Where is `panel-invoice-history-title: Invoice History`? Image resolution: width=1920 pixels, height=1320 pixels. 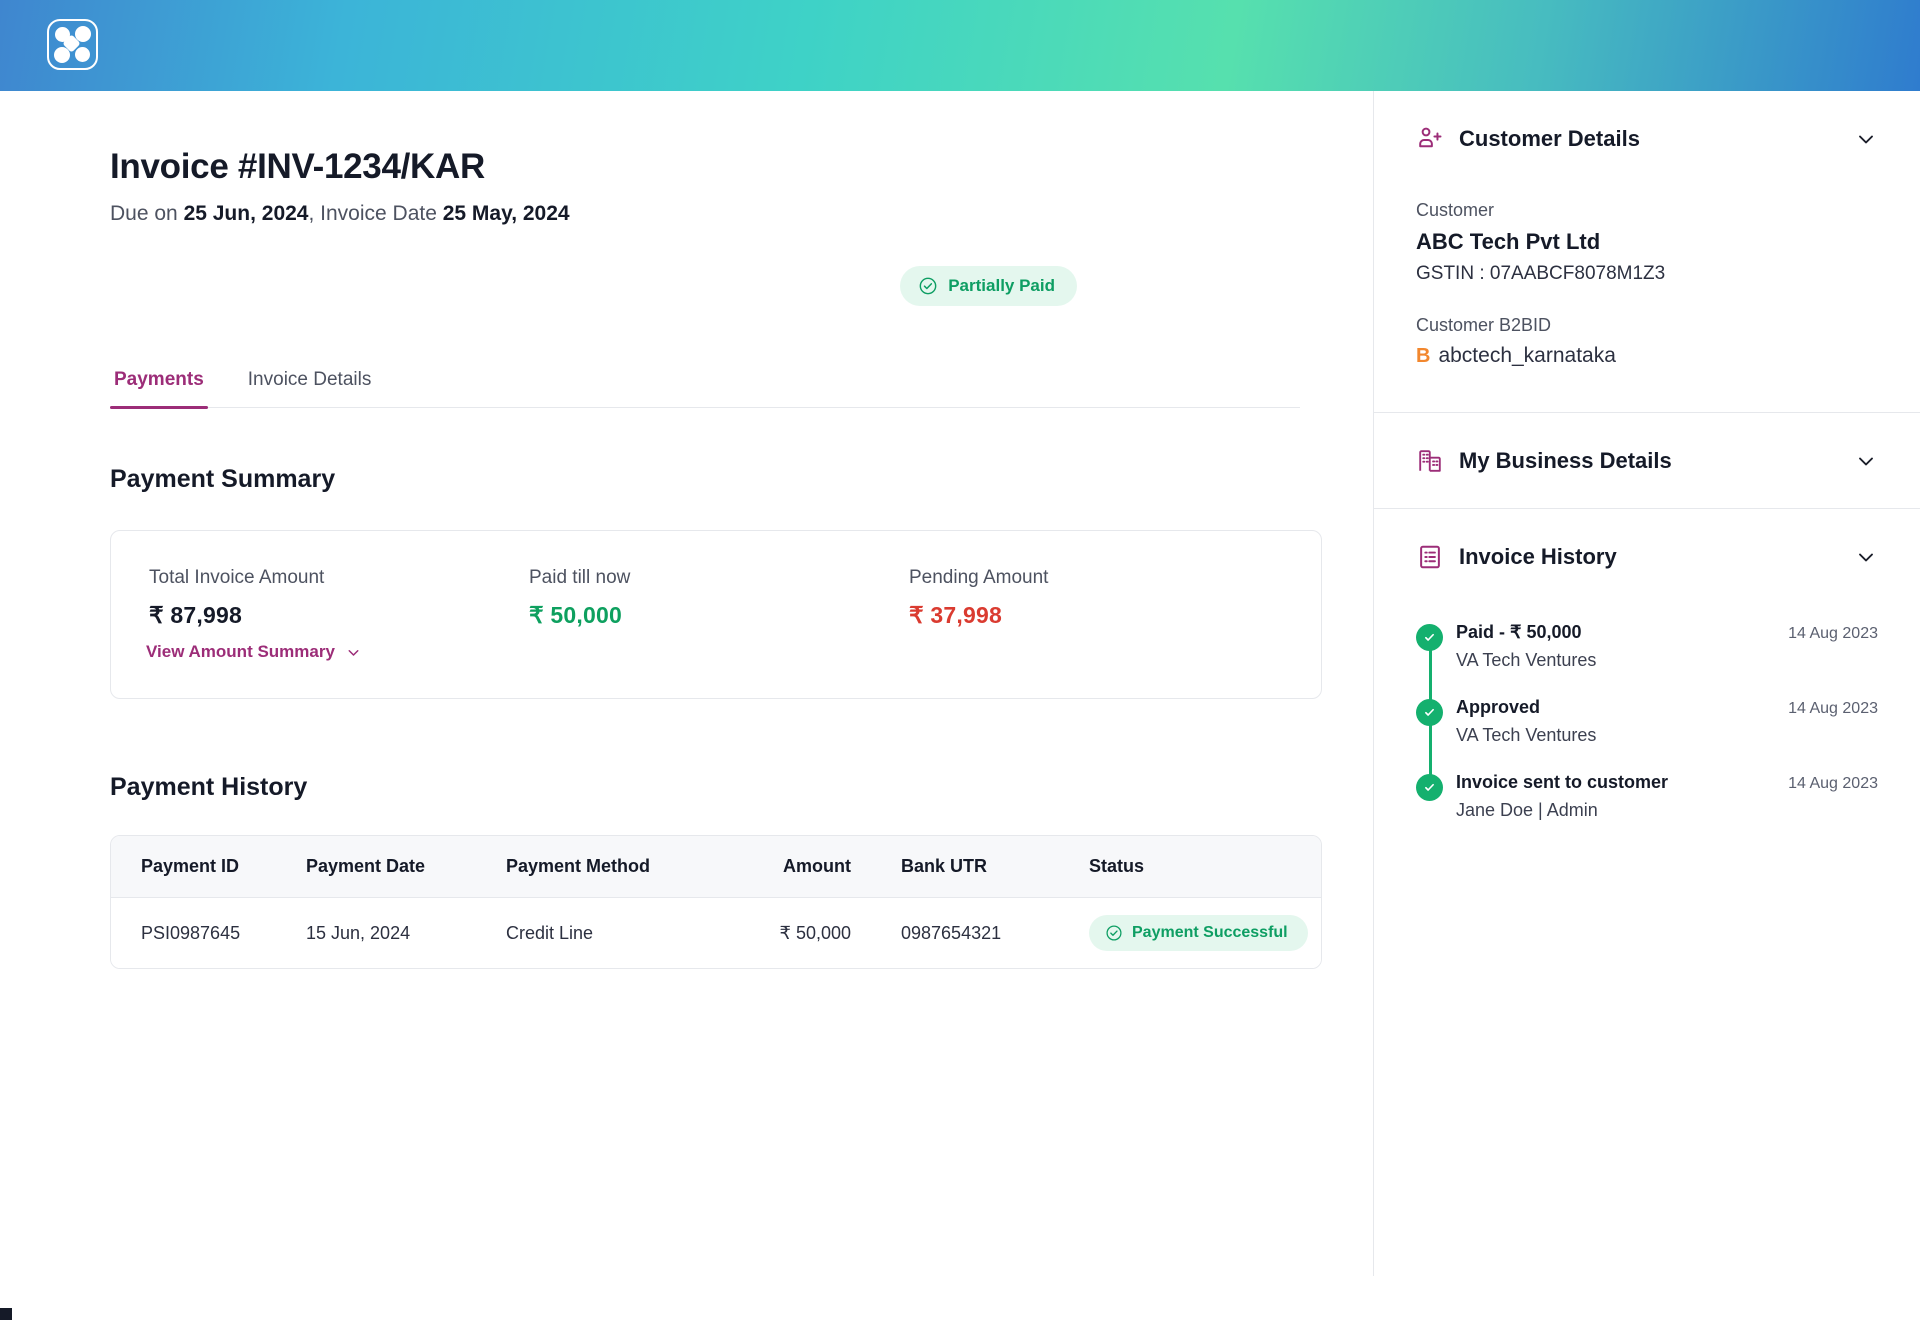 panel-invoice-history-title: Invoice History is located at coordinates (1538, 556).